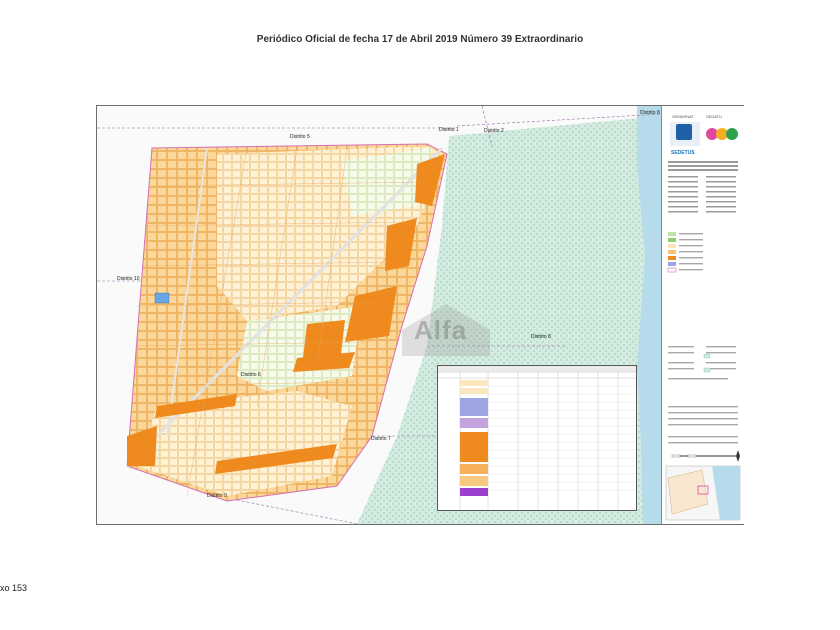 The height and width of the screenshot is (630, 840). Describe the element at coordinates (128, 279) in the screenshot. I see `district-label: Distrito 10` at that location.